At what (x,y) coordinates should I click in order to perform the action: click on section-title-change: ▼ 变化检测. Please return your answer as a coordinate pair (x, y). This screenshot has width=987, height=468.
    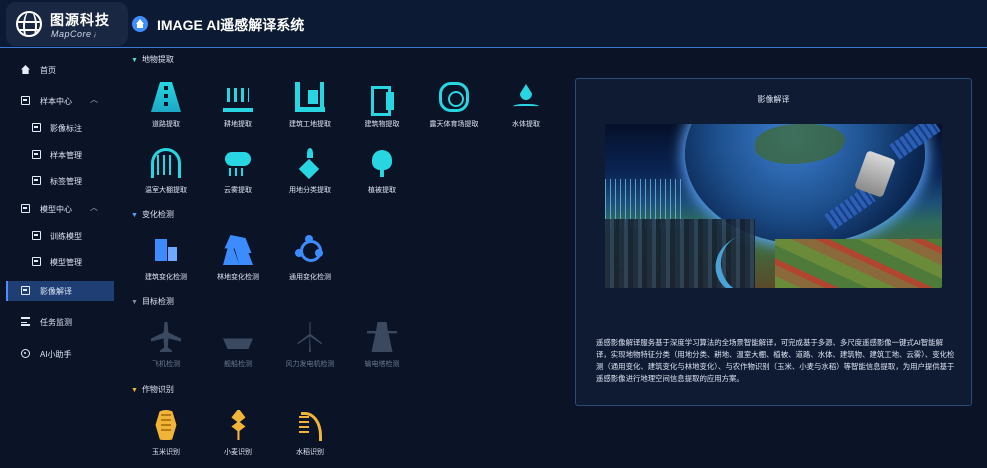
    Looking at the image, I should click on (152, 214).